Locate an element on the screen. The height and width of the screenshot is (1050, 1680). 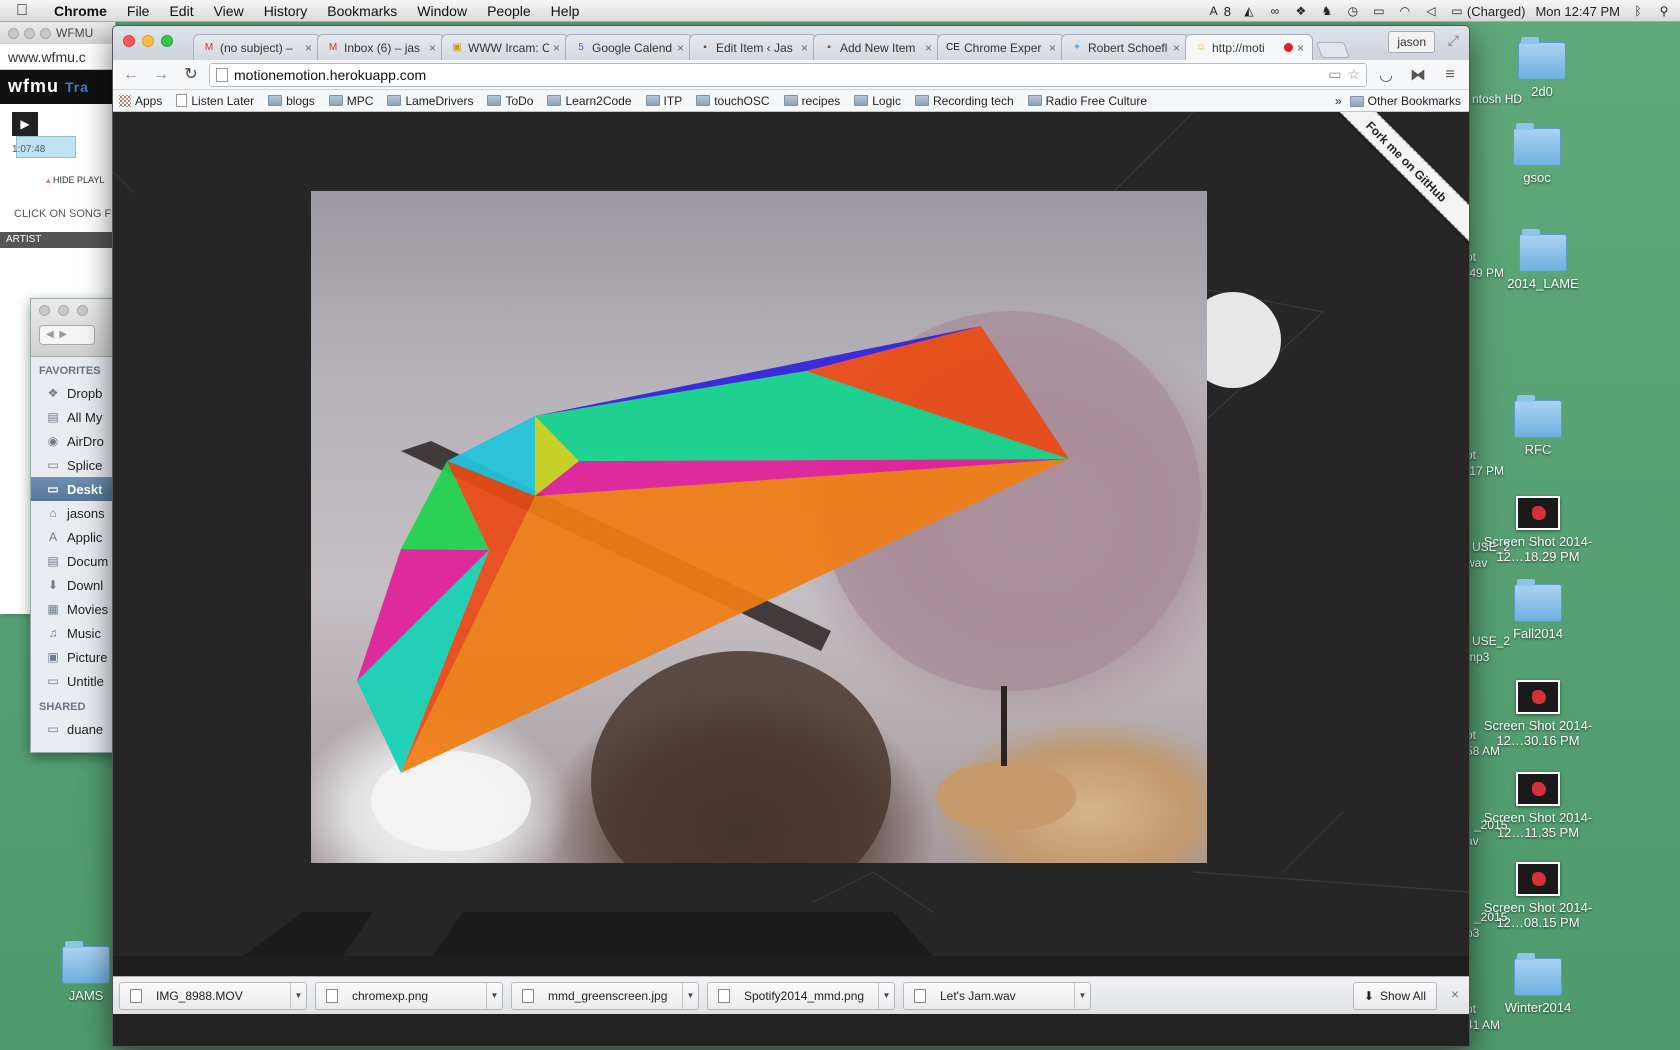
download-item: mmd_greenscreen.jpg ▼ is located at coordinates (605, 995).